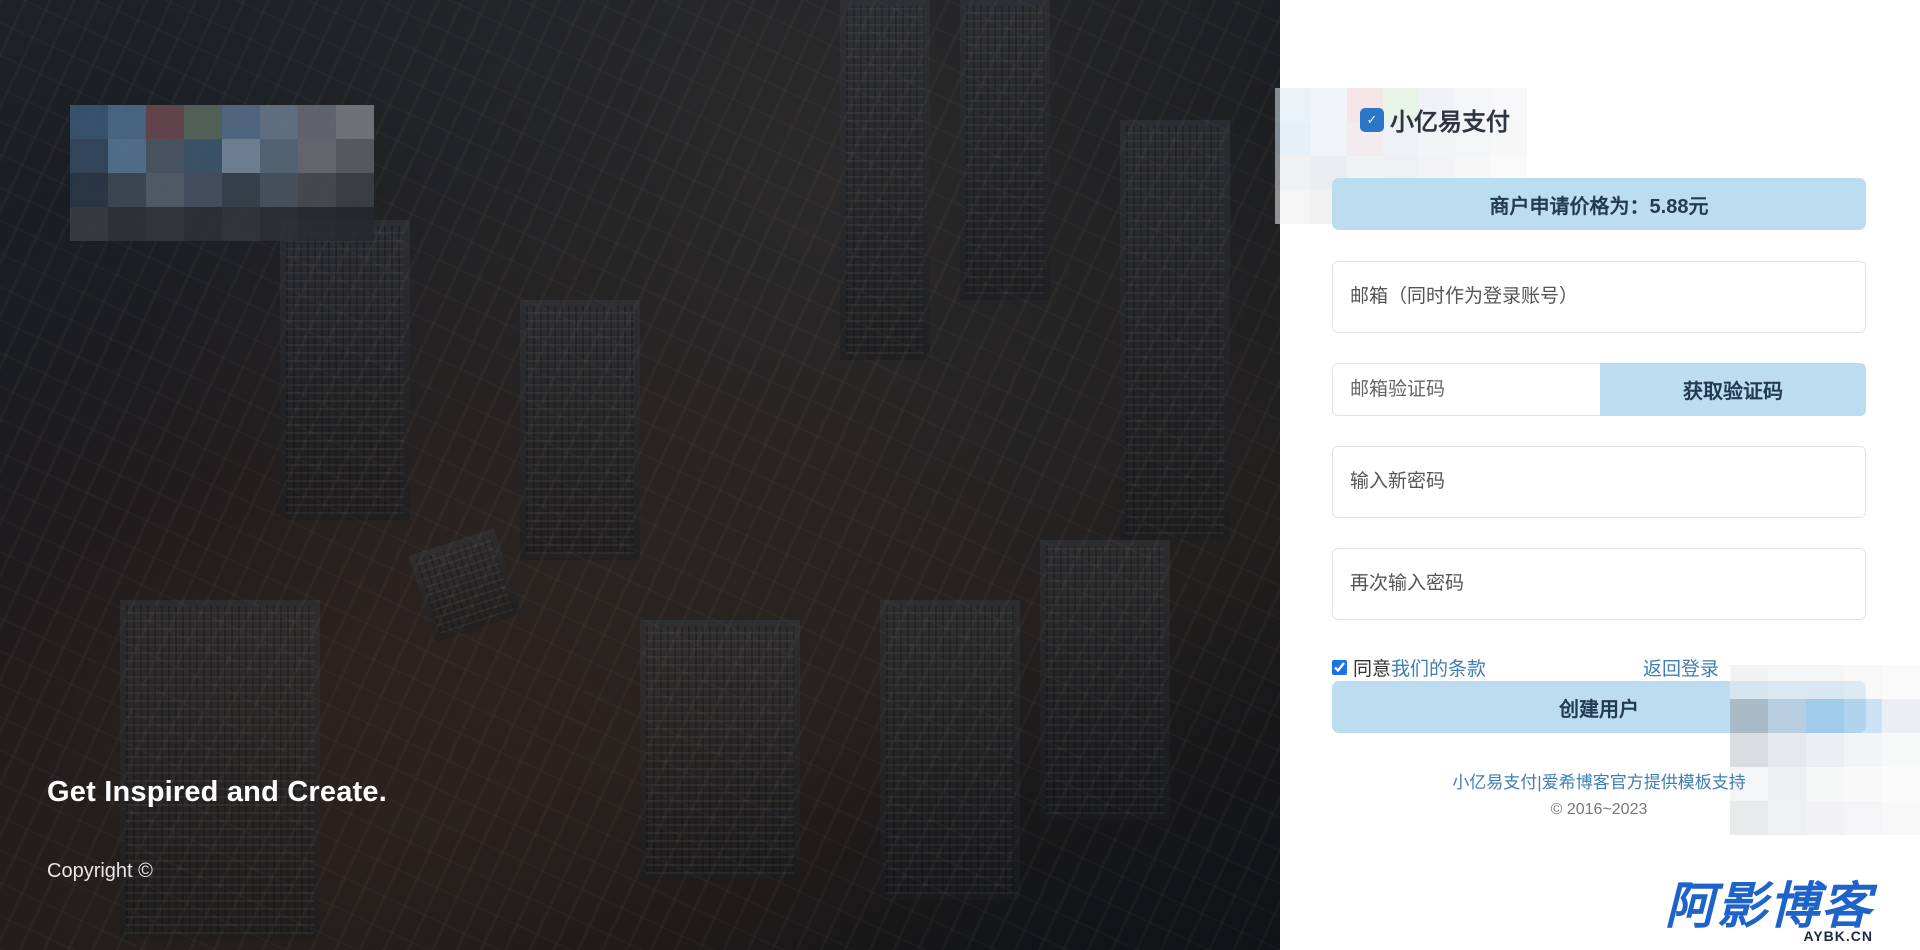  I want to click on footer-copyright: © 2016~2023, so click(1599, 809).